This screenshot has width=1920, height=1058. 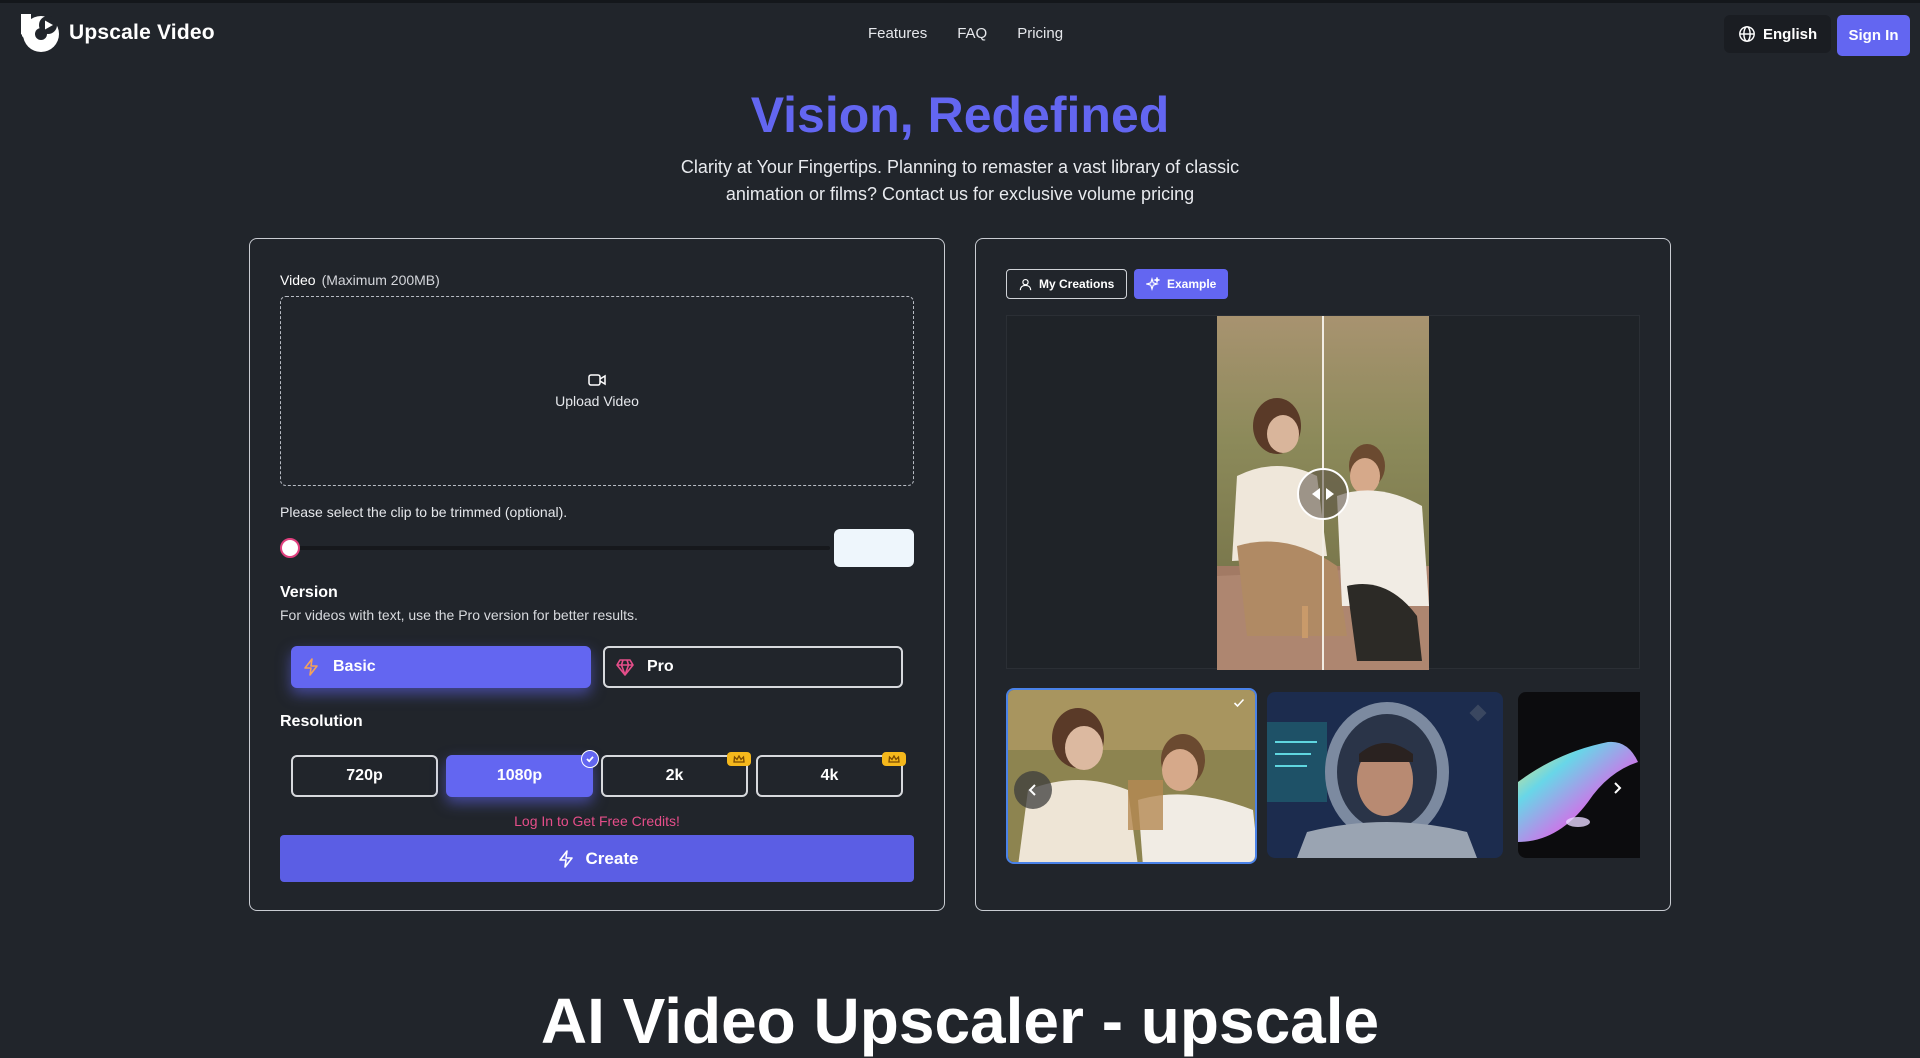 What do you see at coordinates (380, 280) in the screenshot?
I see `video-size-limit: (Maximum 200MB)` at bounding box center [380, 280].